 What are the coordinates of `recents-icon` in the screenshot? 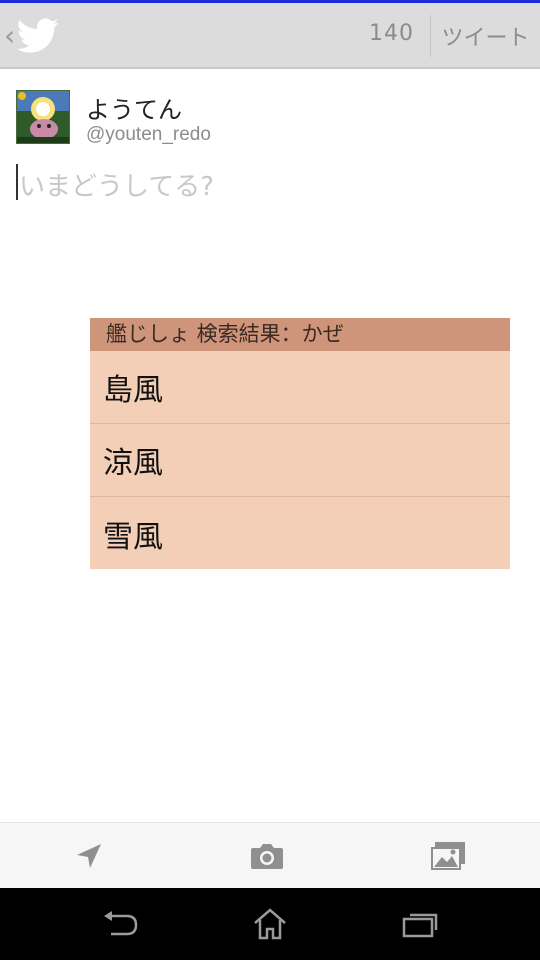 It's located at (420, 925).